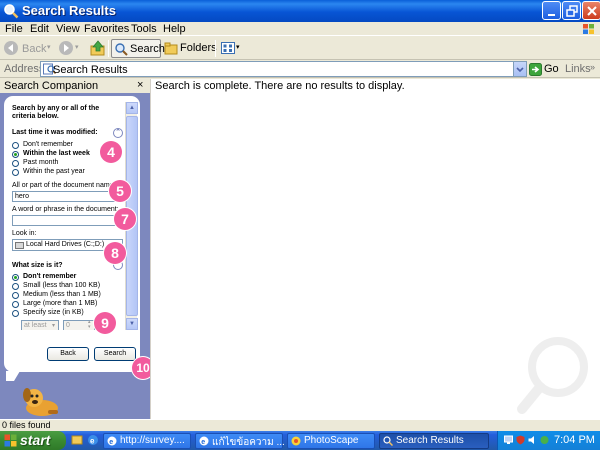 This screenshot has width=600, height=450. What do you see at coordinates (64, 185) in the screenshot?
I see `name-label: All or part of the document name:` at bounding box center [64, 185].